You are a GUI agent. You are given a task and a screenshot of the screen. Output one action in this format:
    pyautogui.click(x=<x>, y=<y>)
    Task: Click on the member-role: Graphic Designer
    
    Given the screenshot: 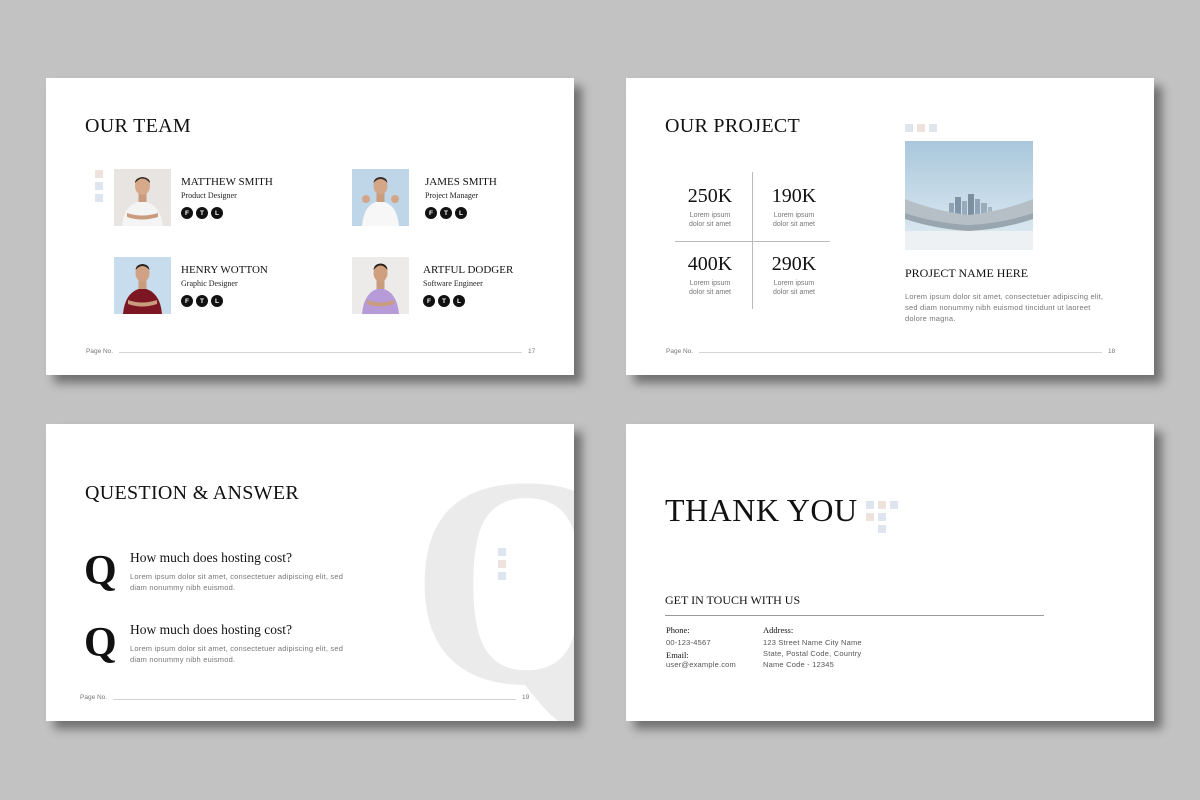 What is the action you would take?
    pyautogui.click(x=209, y=283)
    